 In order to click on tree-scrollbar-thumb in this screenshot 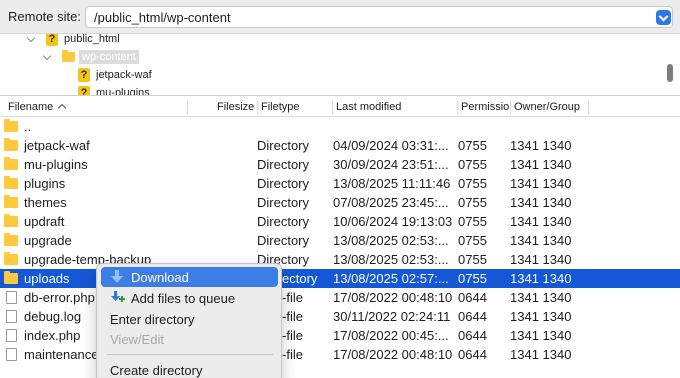, I will do `click(670, 73)`.